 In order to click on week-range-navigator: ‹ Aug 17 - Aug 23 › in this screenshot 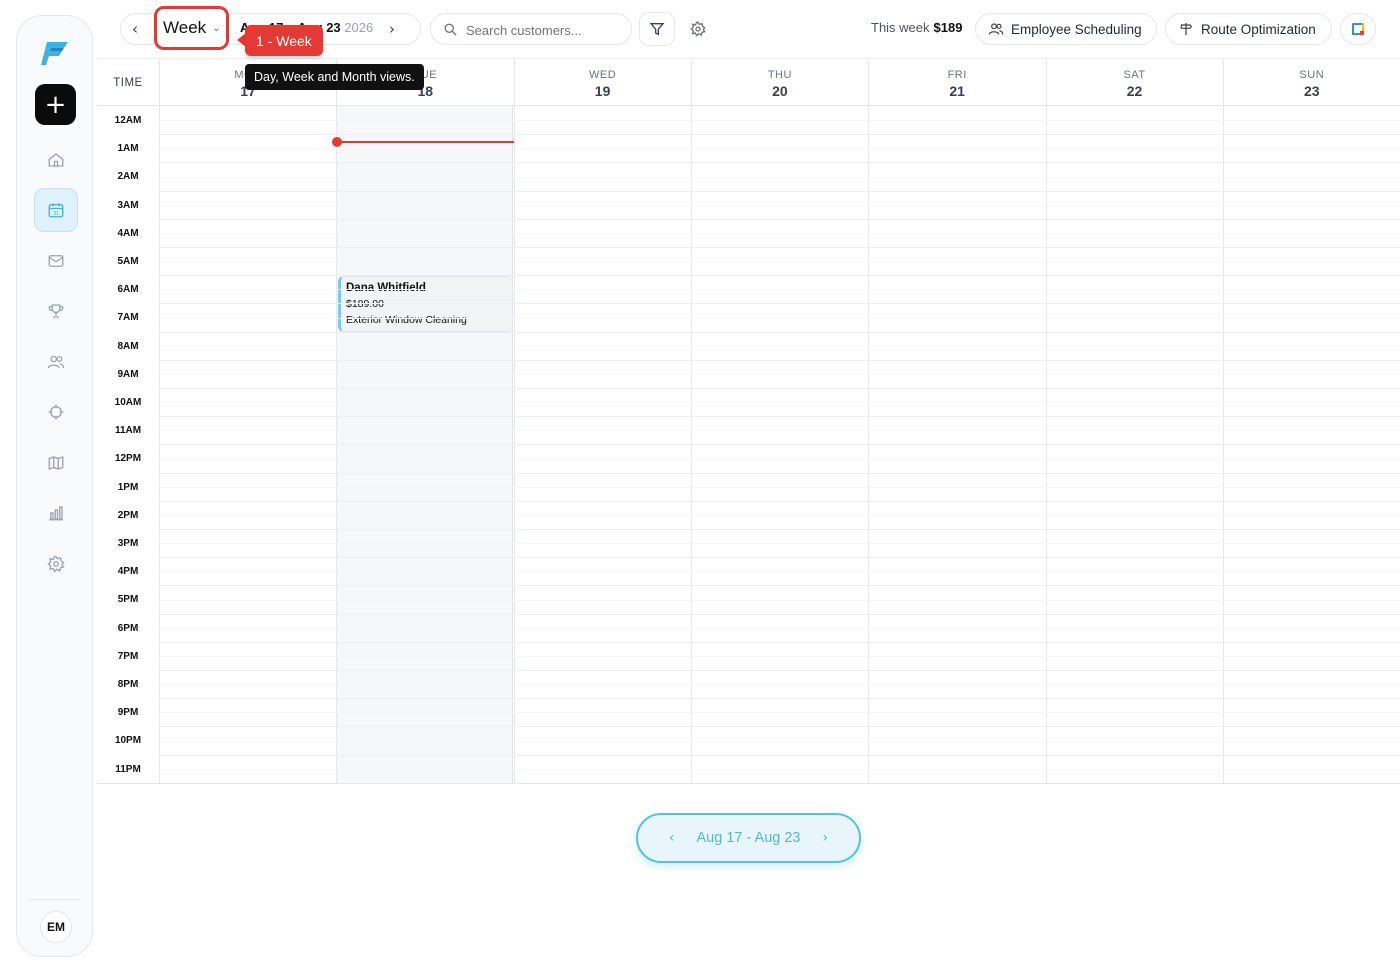, I will do `click(748, 838)`.